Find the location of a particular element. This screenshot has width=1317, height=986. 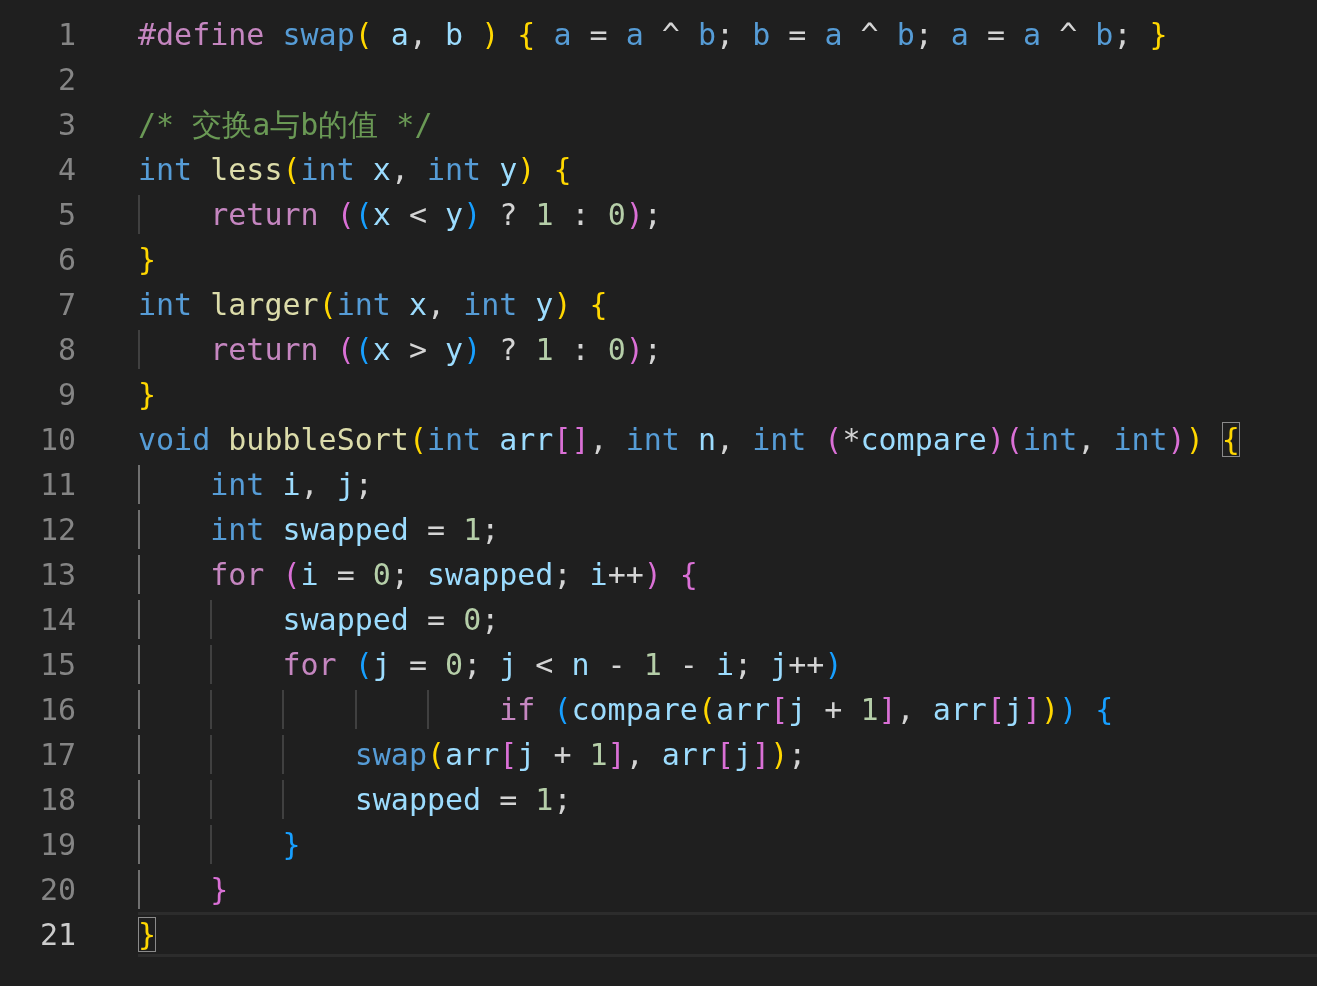

code-line: #define swap( a, b ) { a = a ^ b; b = a ^ b; a = a ^ b; } is located at coordinates (653, 34).